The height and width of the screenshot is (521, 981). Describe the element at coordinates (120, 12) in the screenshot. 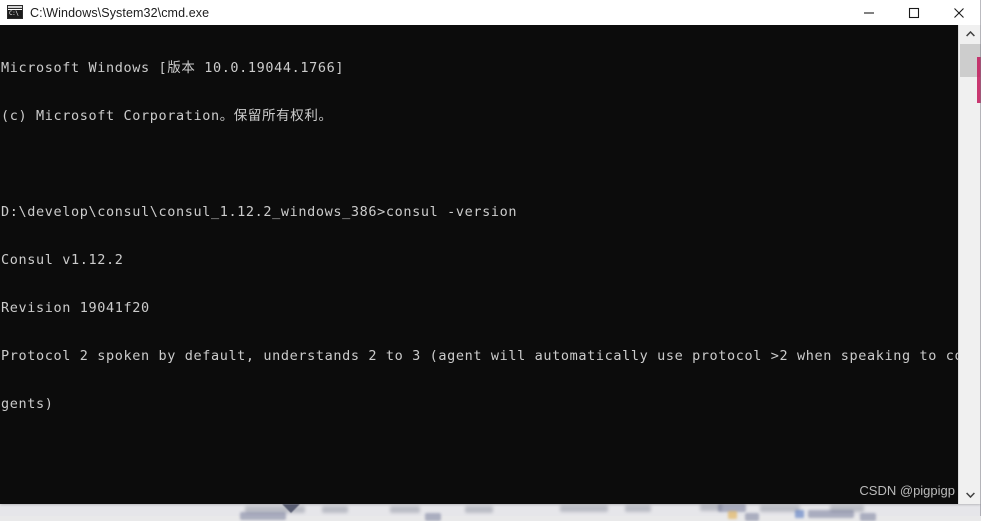

I see `window-title: C:\Windows\System32\cmd.exe` at that location.